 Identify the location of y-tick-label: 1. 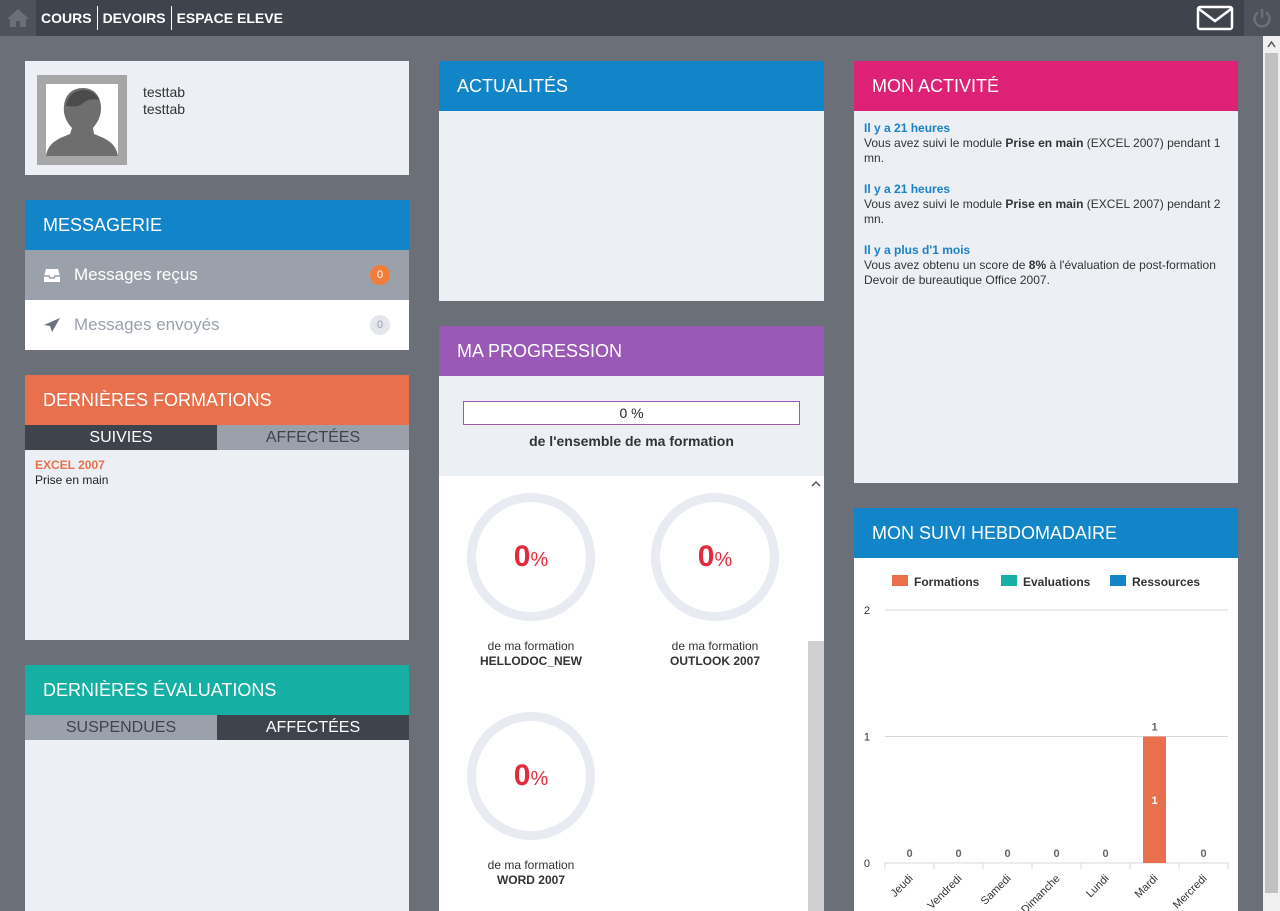
(867, 738).